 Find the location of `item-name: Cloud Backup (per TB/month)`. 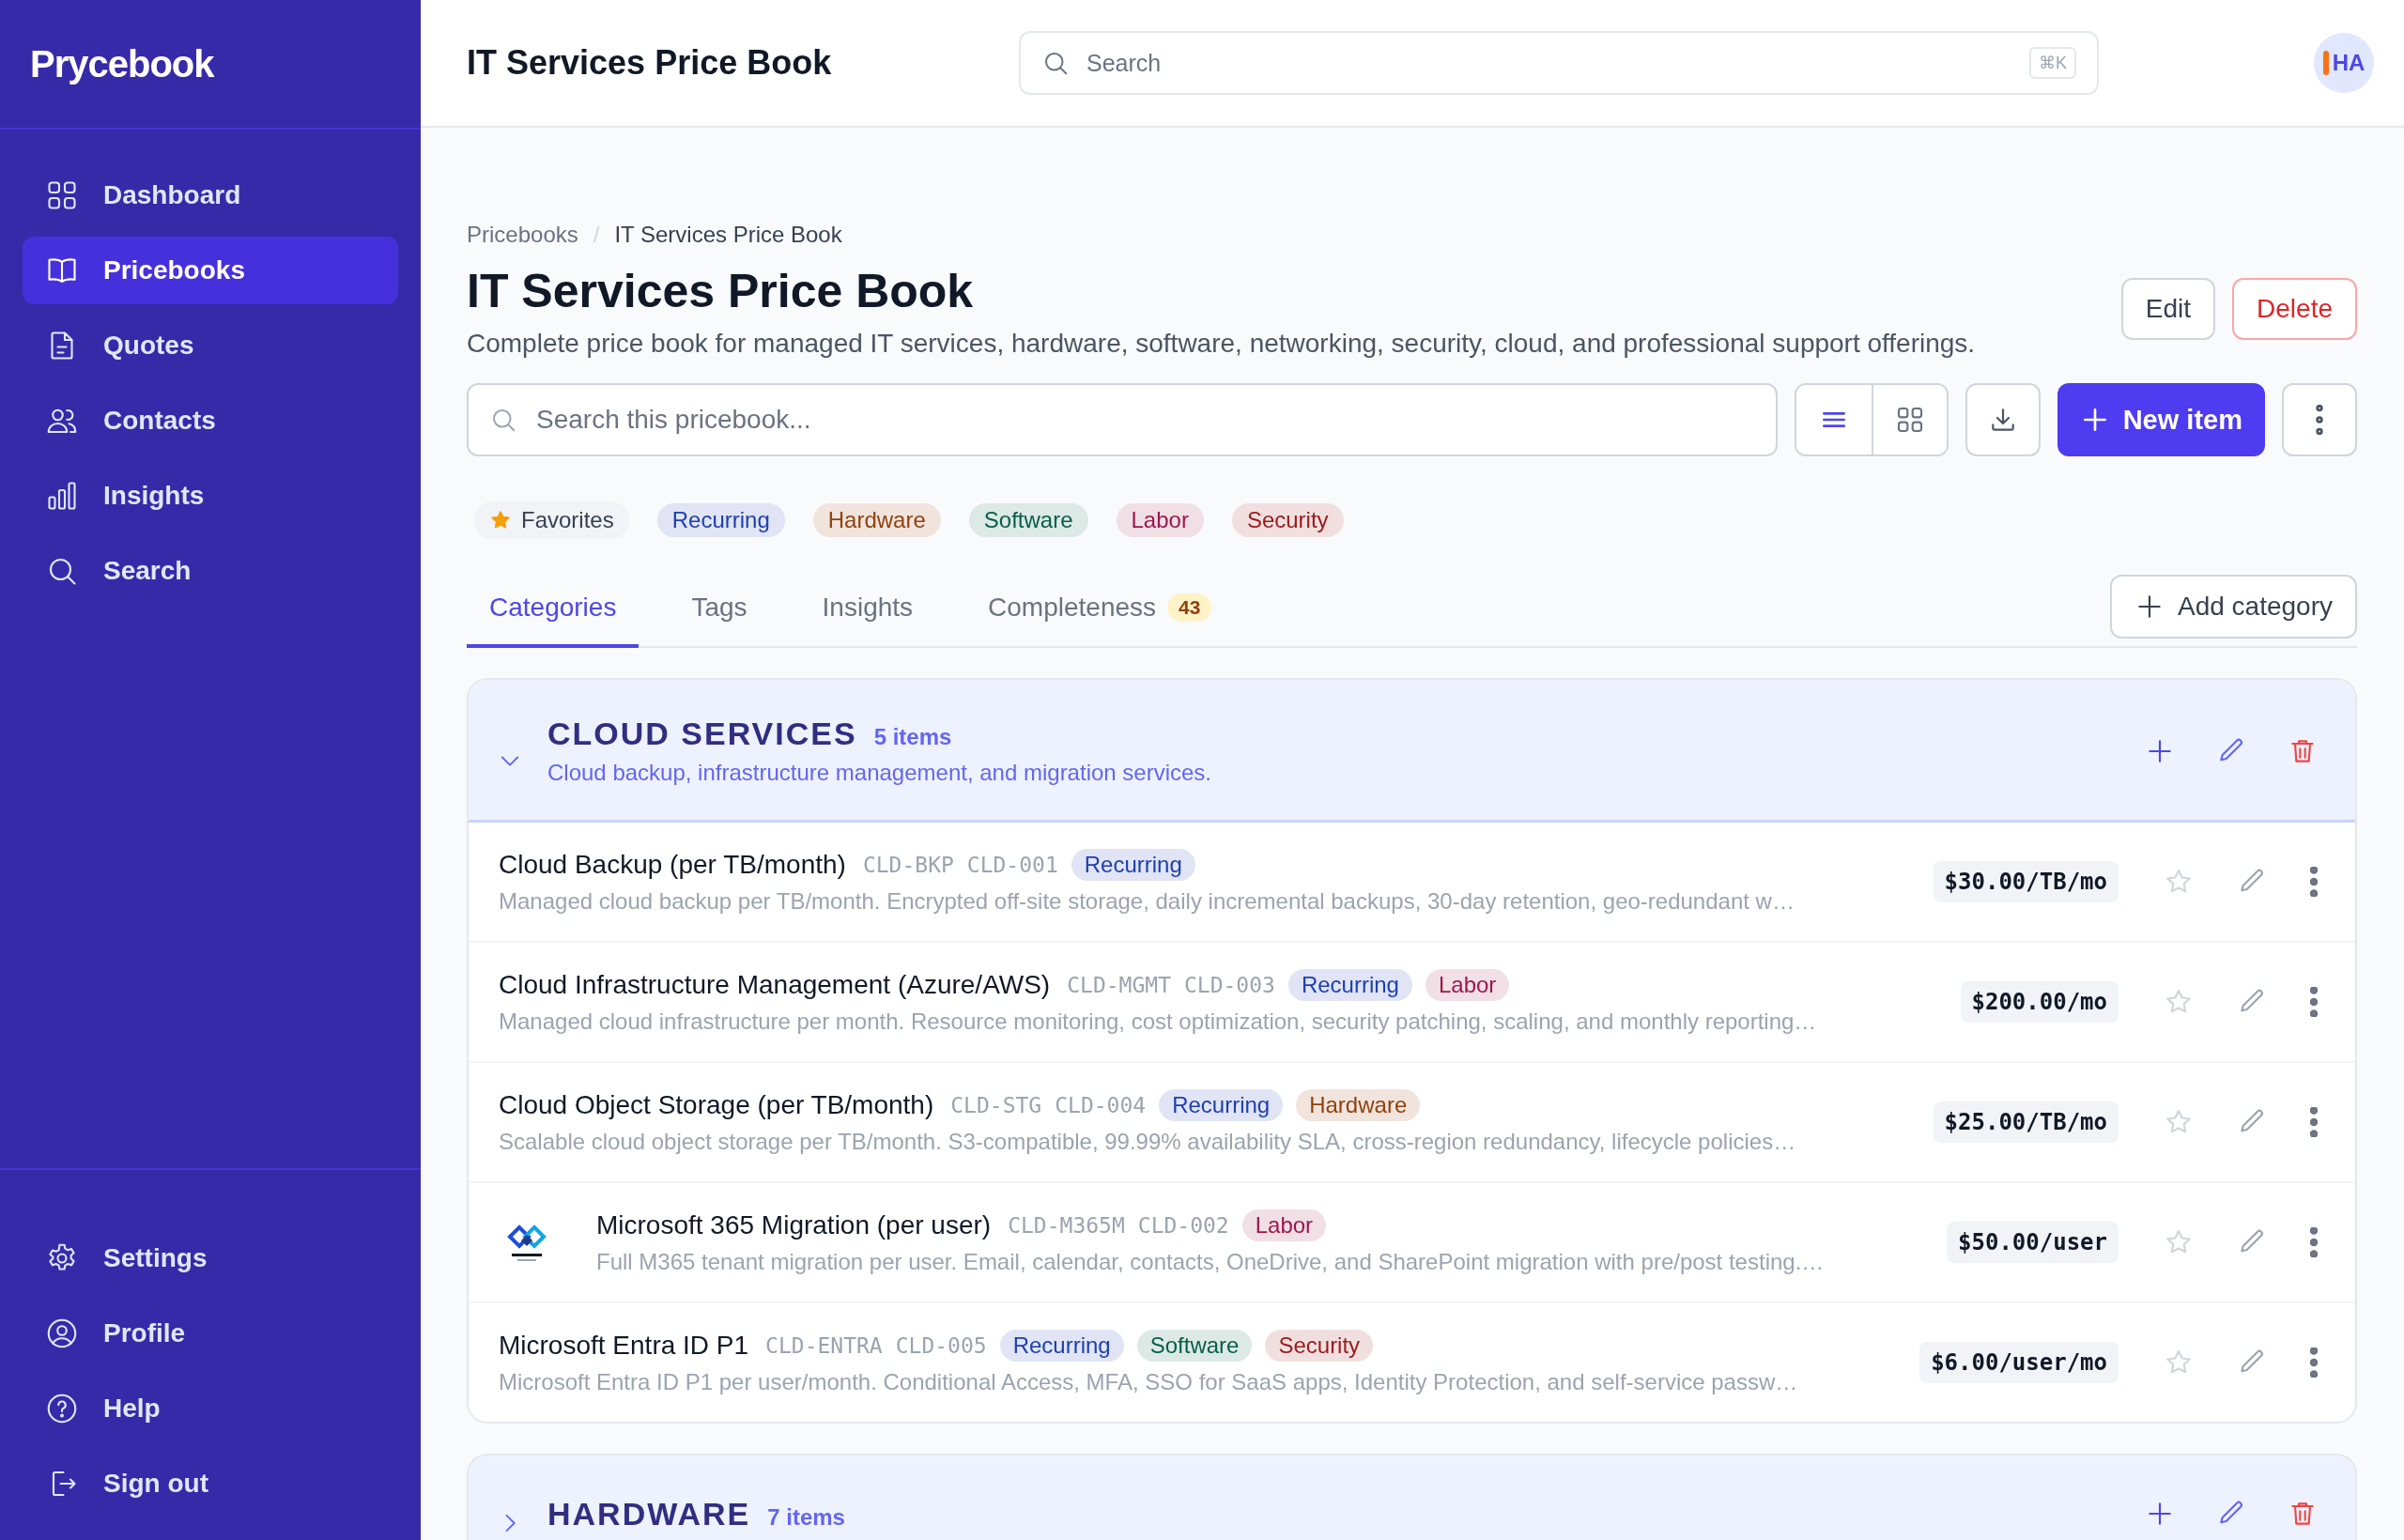

item-name: Cloud Backup (per TB/month) is located at coordinates (672, 865).